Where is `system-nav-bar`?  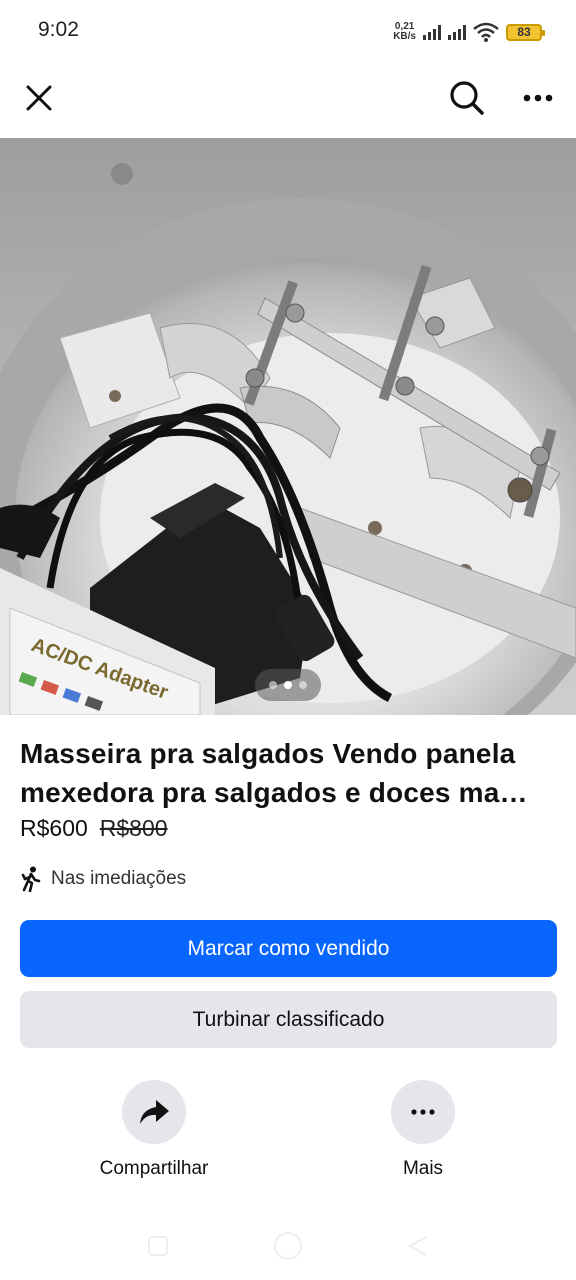
system-nav-bar is located at coordinates (288, 1251).